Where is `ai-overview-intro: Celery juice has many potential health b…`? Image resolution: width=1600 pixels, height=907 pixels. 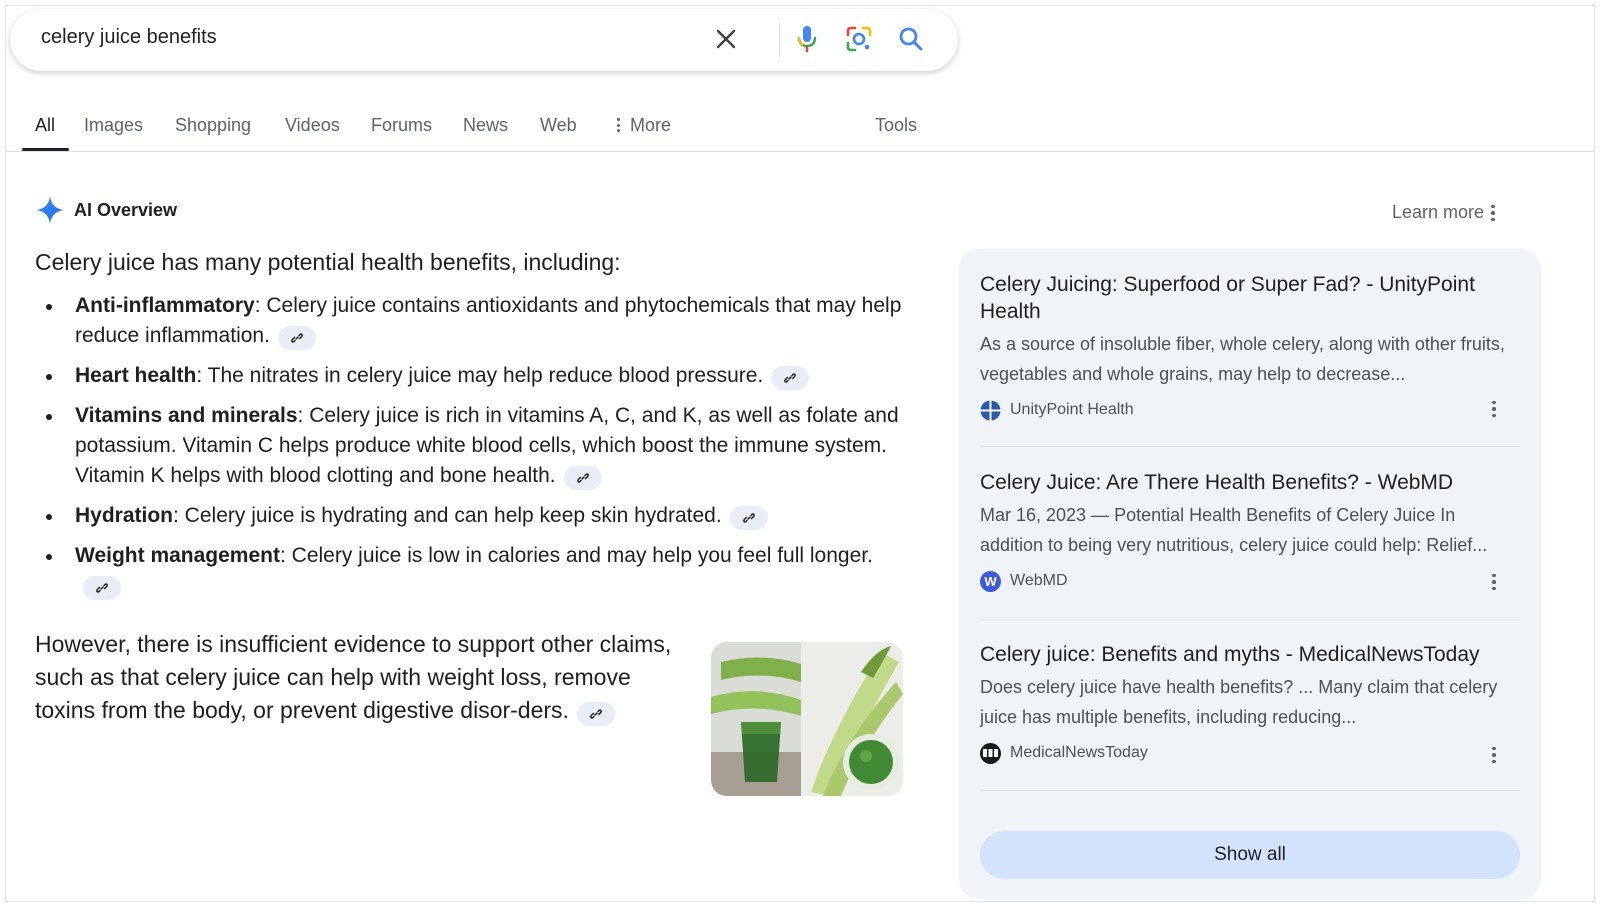
ai-overview-intro: Celery juice has many potential health b… is located at coordinates (328, 262).